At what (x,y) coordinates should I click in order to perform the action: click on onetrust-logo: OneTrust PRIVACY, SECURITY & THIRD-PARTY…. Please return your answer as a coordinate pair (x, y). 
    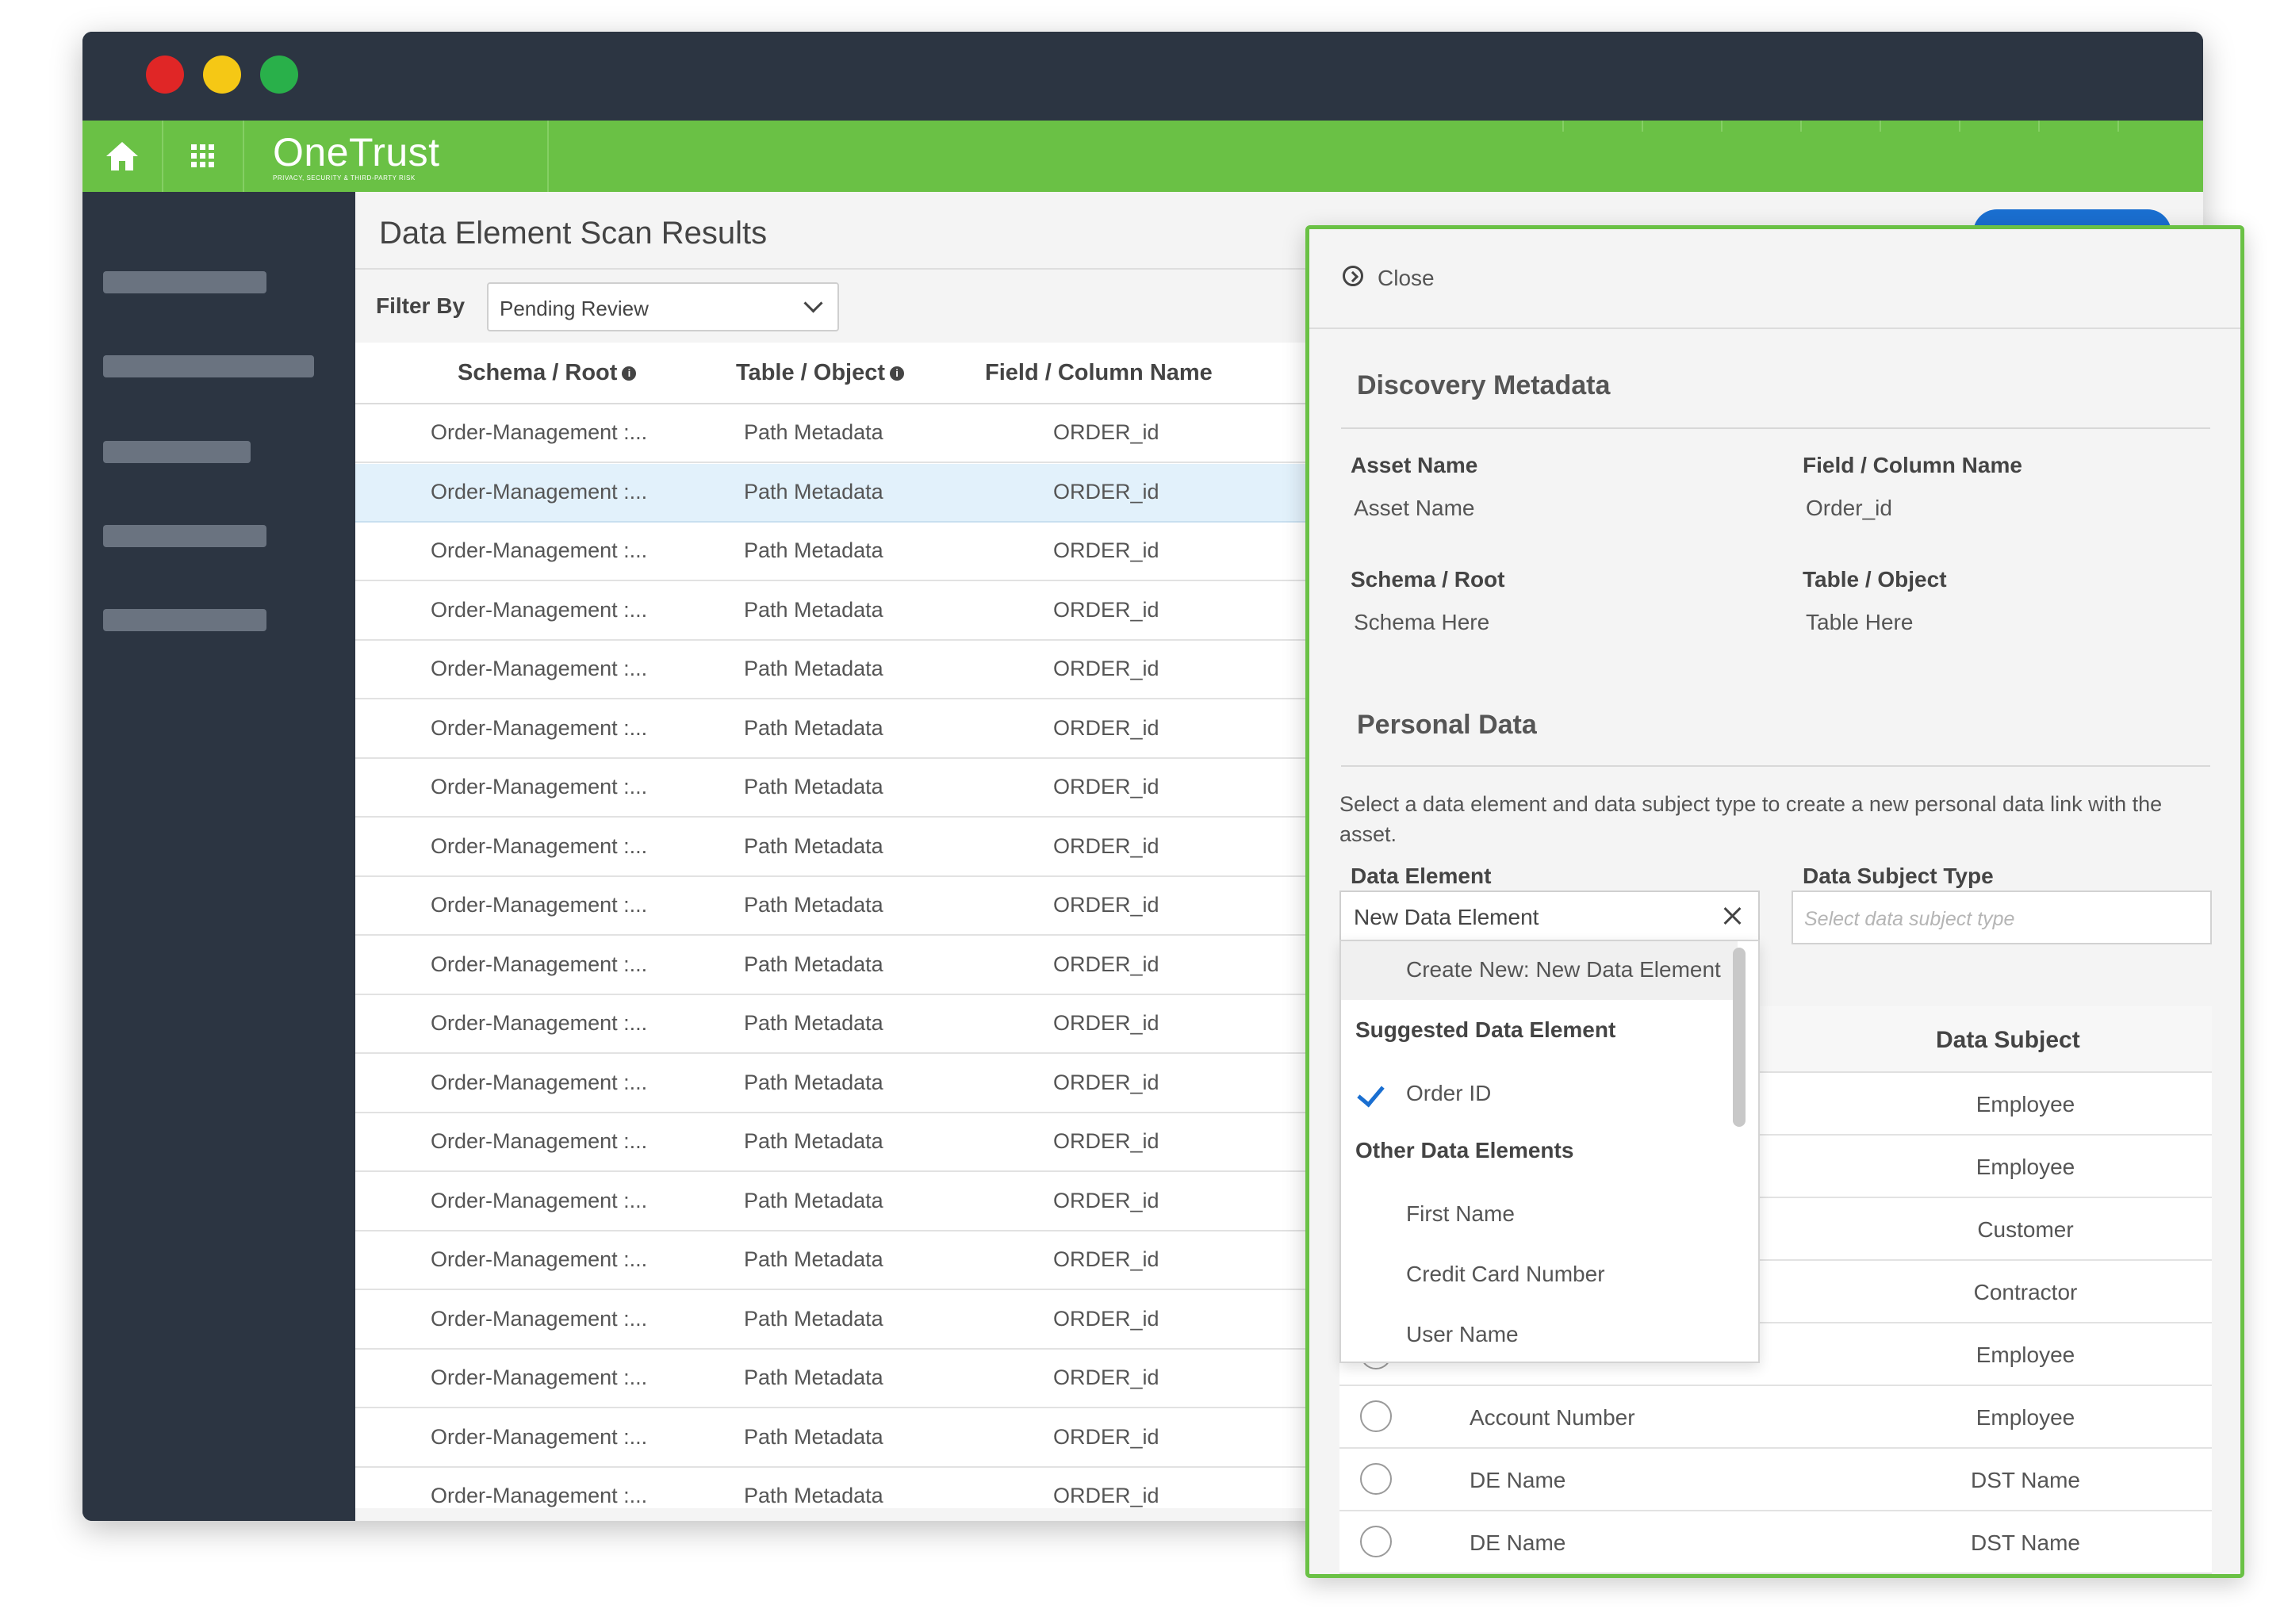
    Looking at the image, I should click on (396, 156).